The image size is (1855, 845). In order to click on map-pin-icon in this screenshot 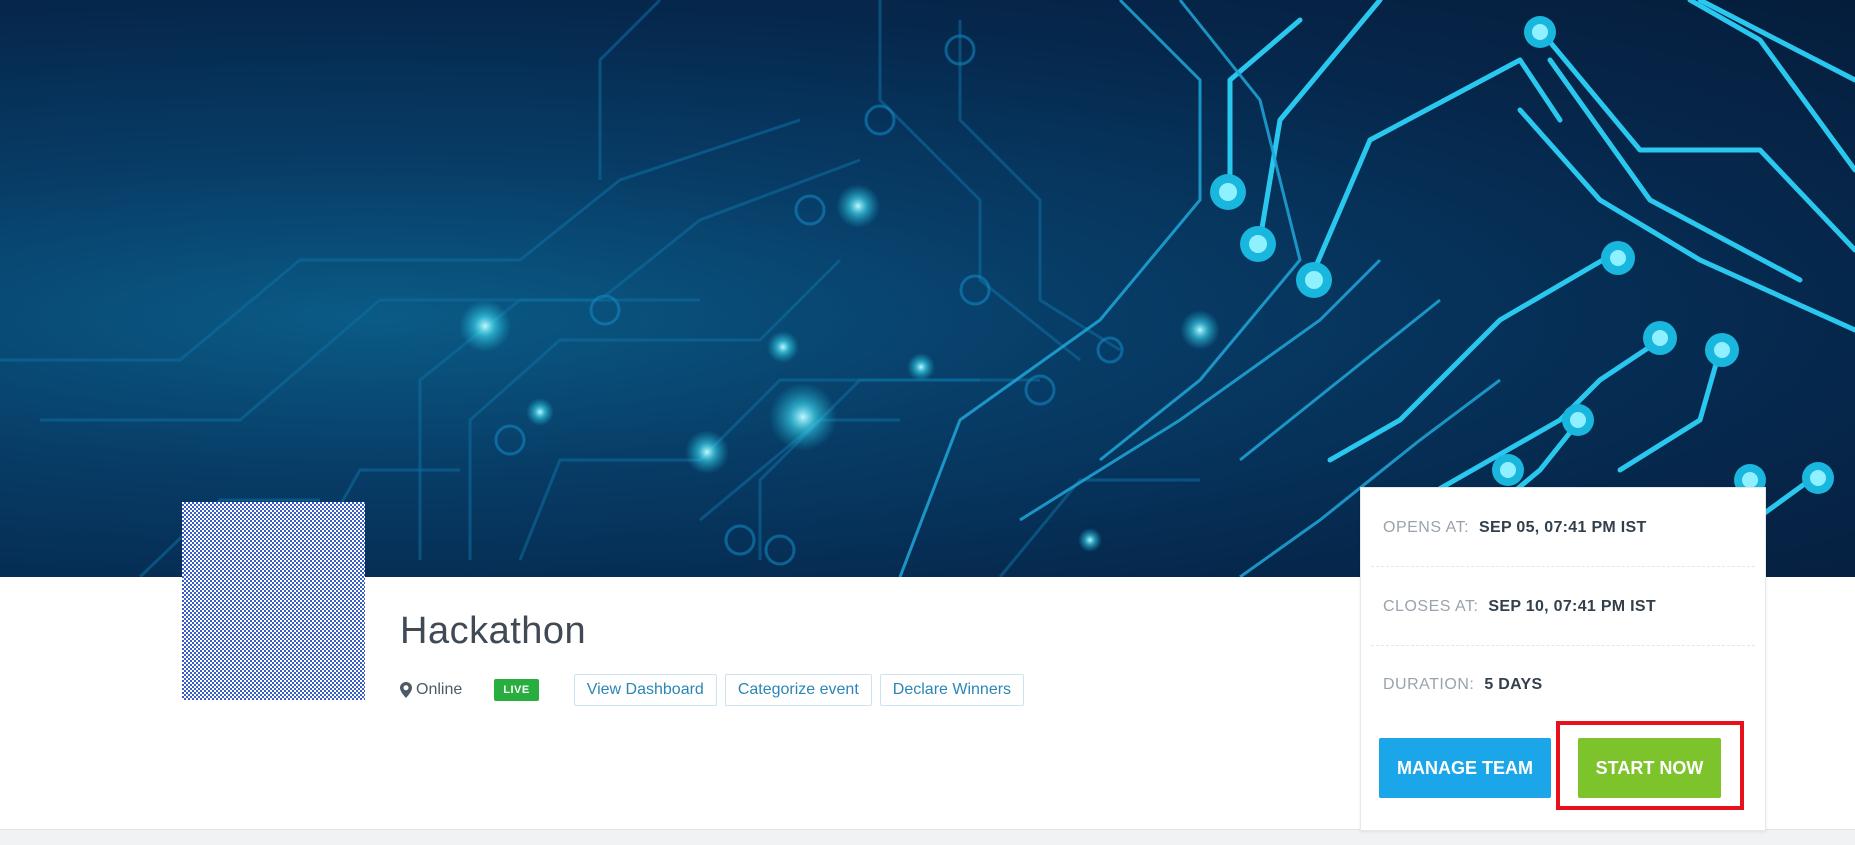, I will do `click(406, 690)`.